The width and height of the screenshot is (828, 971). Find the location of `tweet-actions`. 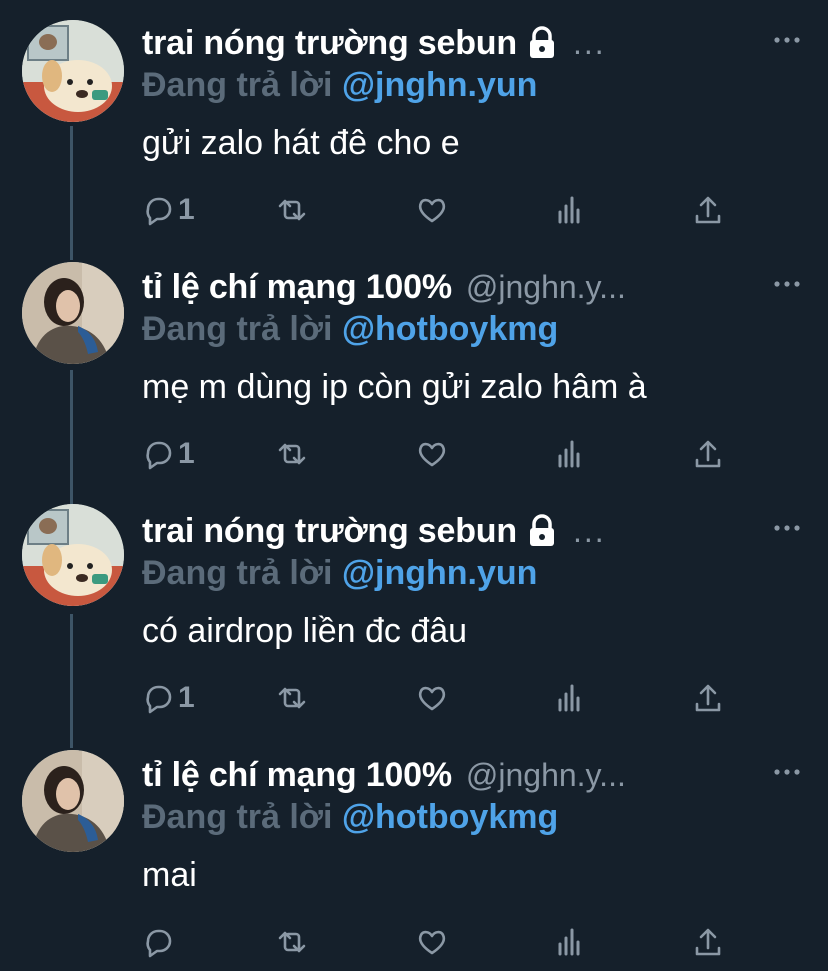

tweet-actions is located at coordinates (437, 942).